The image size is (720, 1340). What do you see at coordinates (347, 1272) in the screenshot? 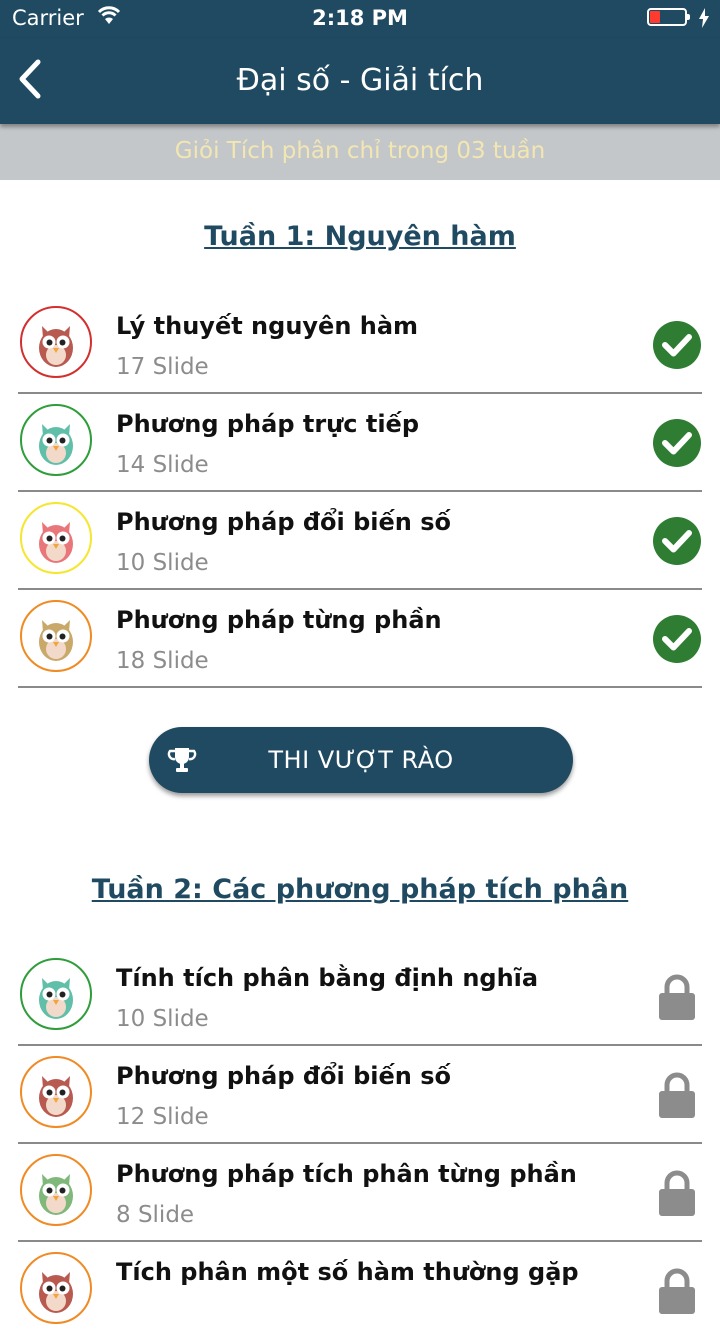
I see `lesson-title: Tích phân một số hàm thường gặp` at bounding box center [347, 1272].